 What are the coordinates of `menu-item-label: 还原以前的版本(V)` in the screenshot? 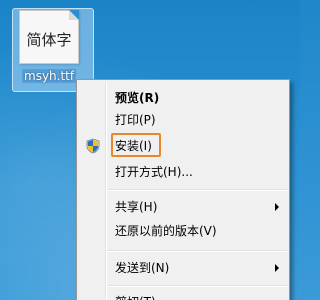 It's located at (166, 231).